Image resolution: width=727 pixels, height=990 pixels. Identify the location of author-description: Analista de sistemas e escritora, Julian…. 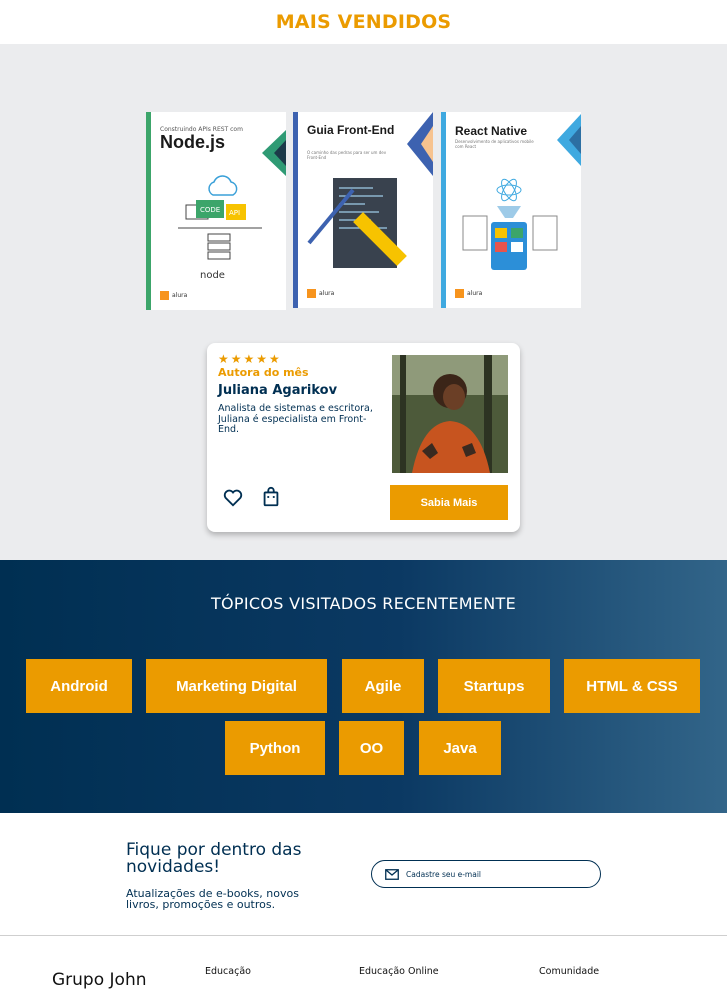
(295, 419).